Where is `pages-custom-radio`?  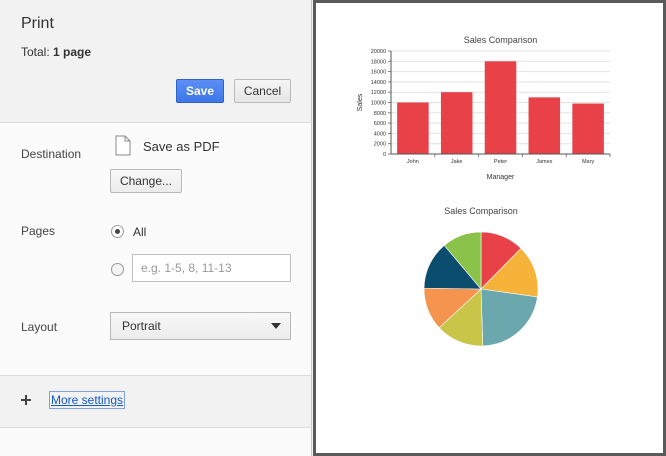
pages-custom-radio is located at coordinates (117, 269).